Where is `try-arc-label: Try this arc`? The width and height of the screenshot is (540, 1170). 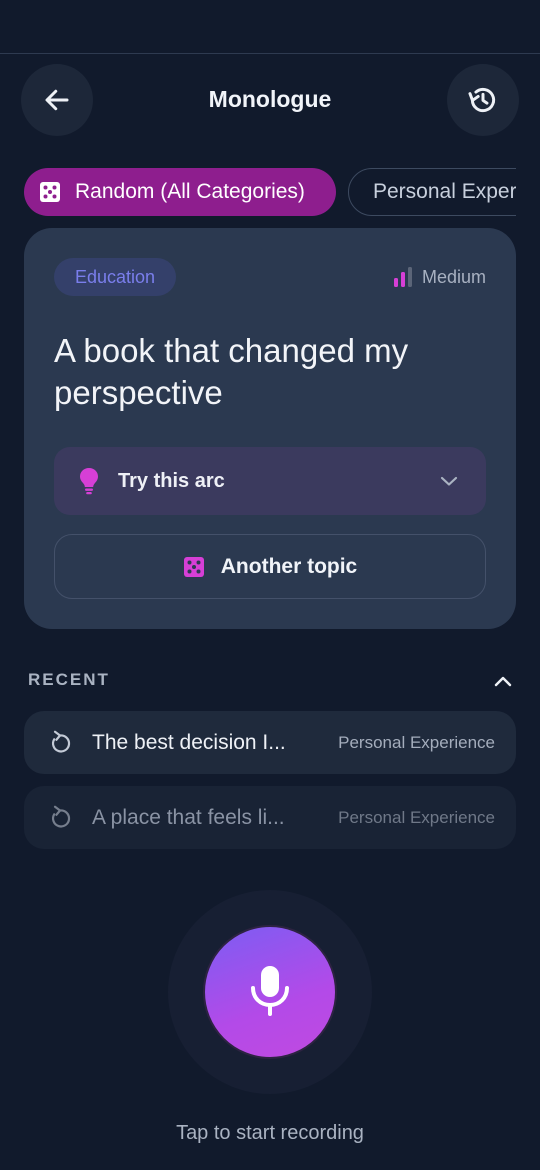
try-arc-label: Try this arc is located at coordinates (171, 480).